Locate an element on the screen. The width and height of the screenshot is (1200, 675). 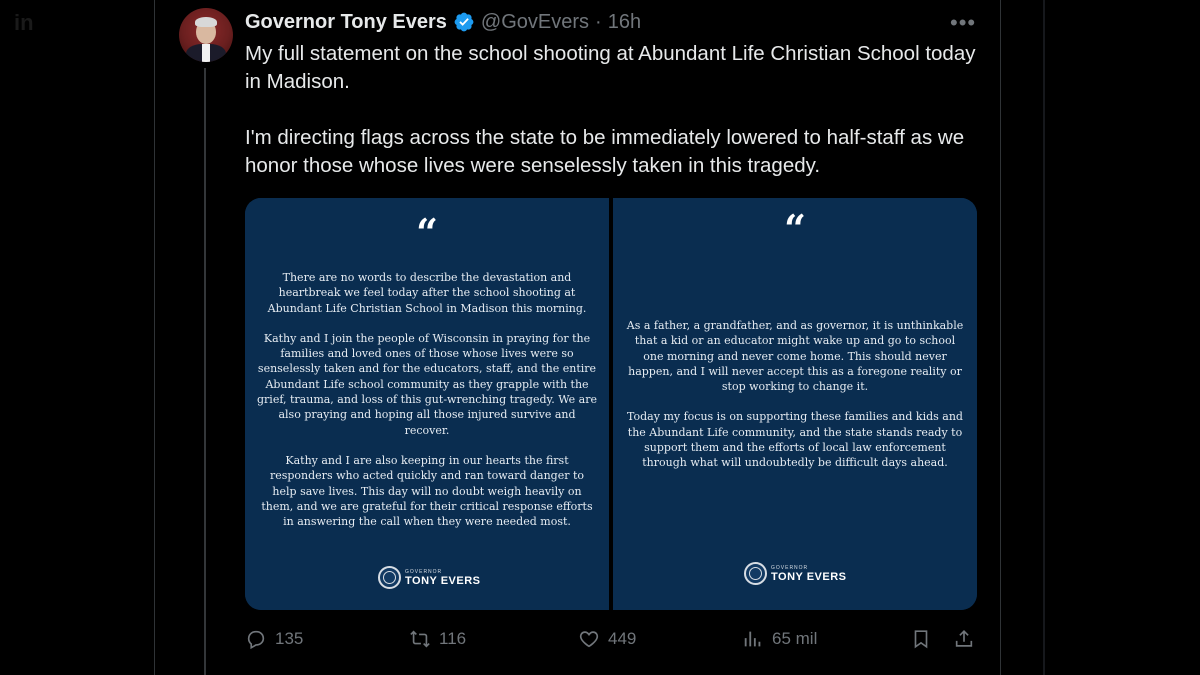
governor-logo-left: GOVERNOR TONY EVERS is located at coordinates (429, 577).